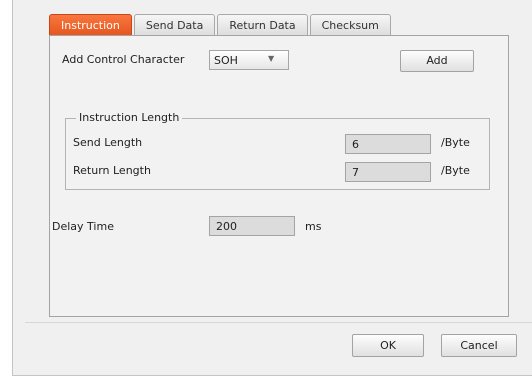 The width and height of the screenshot is (532, 376). I want to click on tab-instruction: Instruction, so click(90, 25).